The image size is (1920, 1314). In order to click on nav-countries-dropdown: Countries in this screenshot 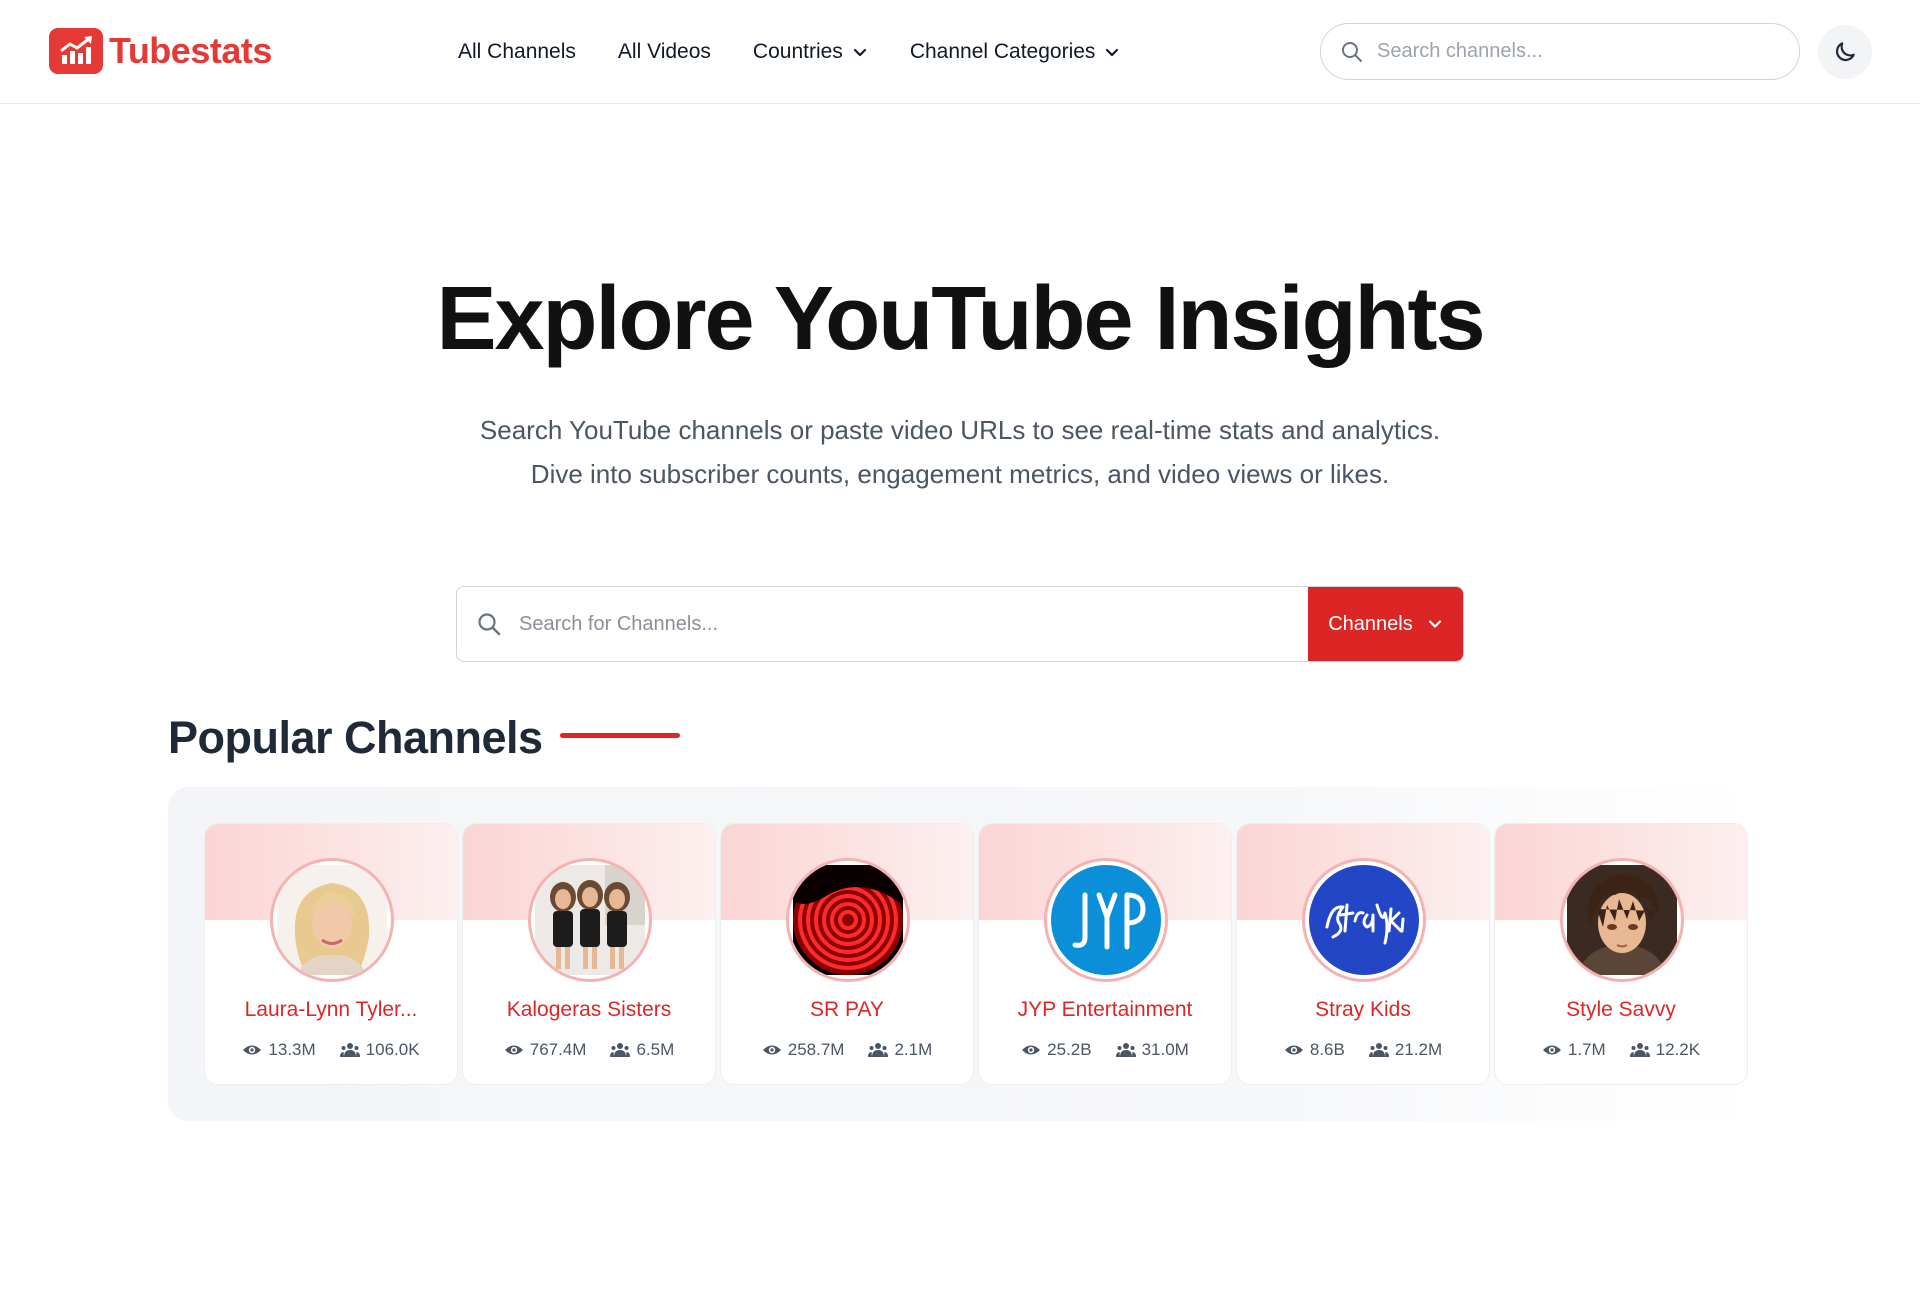, I will do `click(810, 52)`.